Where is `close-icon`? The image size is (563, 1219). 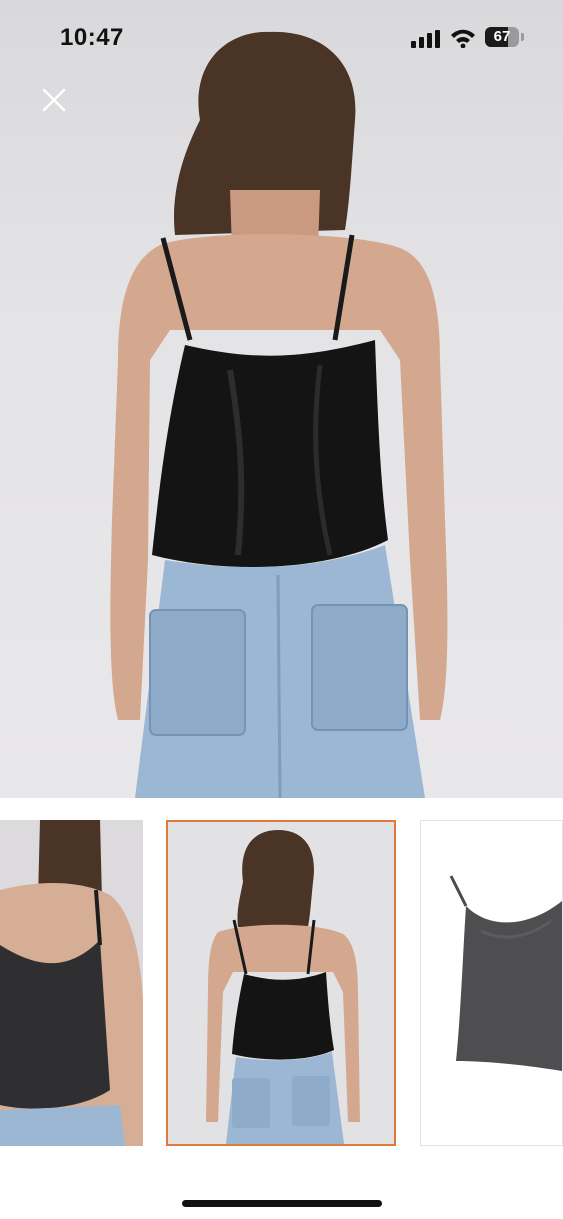 close-icon is located at coordinates (54, 100).